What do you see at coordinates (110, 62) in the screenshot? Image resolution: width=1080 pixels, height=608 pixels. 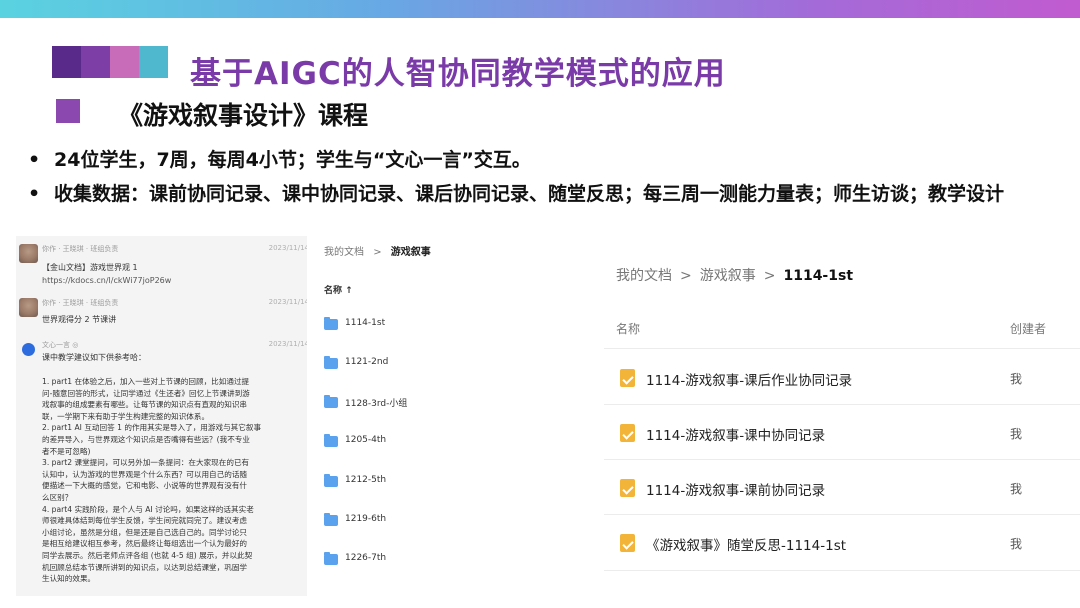 I see `title-color-blocks` at bounding box center [110, 62].